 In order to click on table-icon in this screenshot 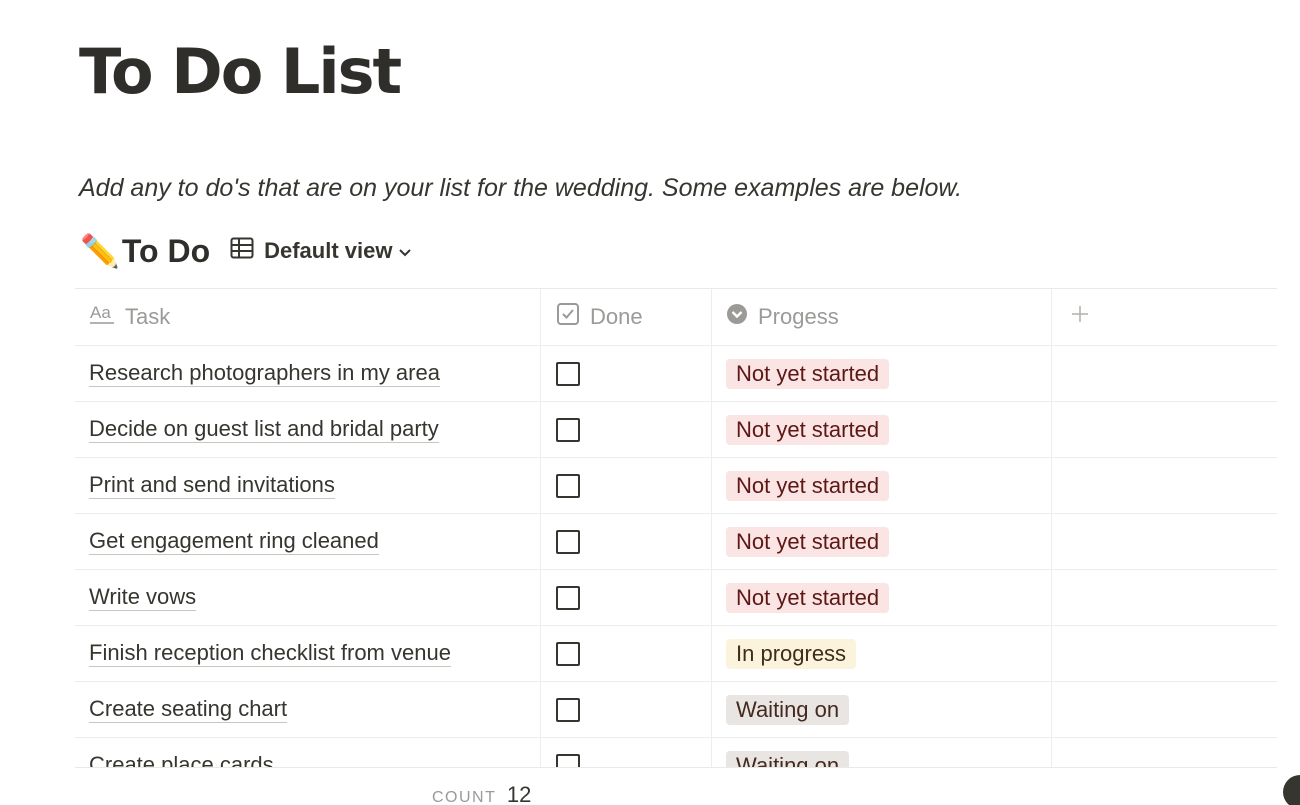, I will do `click(242, 251)`.